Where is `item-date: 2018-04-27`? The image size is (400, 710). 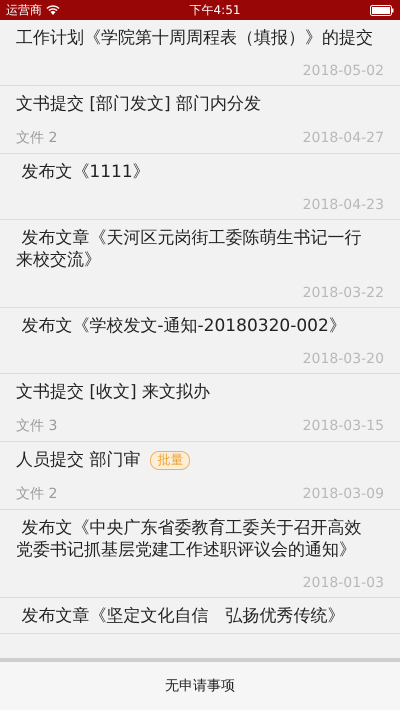
item-date: 2018-04-27 is located at coordinates (343, 138).